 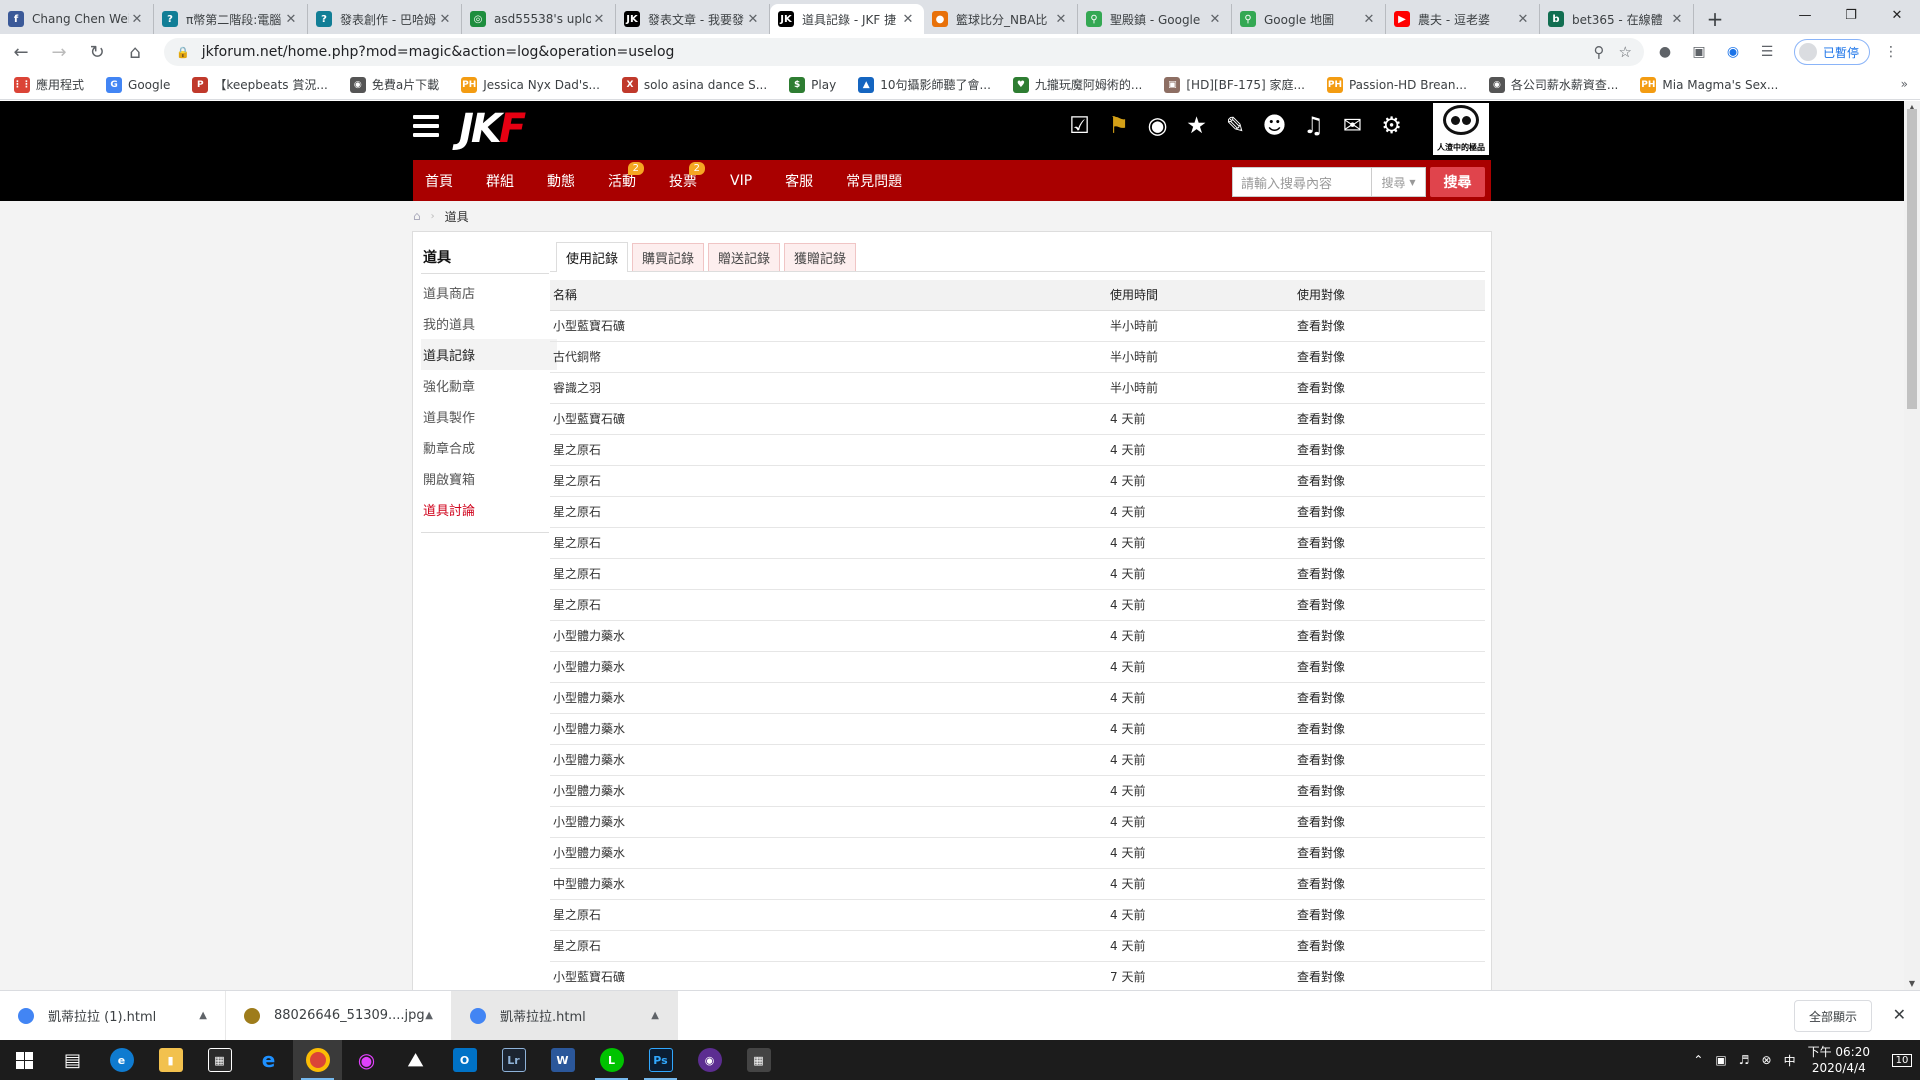 What do you see at coordinates (1001, 19) in the screenshot?
I see `browser-tab: ● 籃球比分_NBA比 ✕` at bounding box center [1001, 19].